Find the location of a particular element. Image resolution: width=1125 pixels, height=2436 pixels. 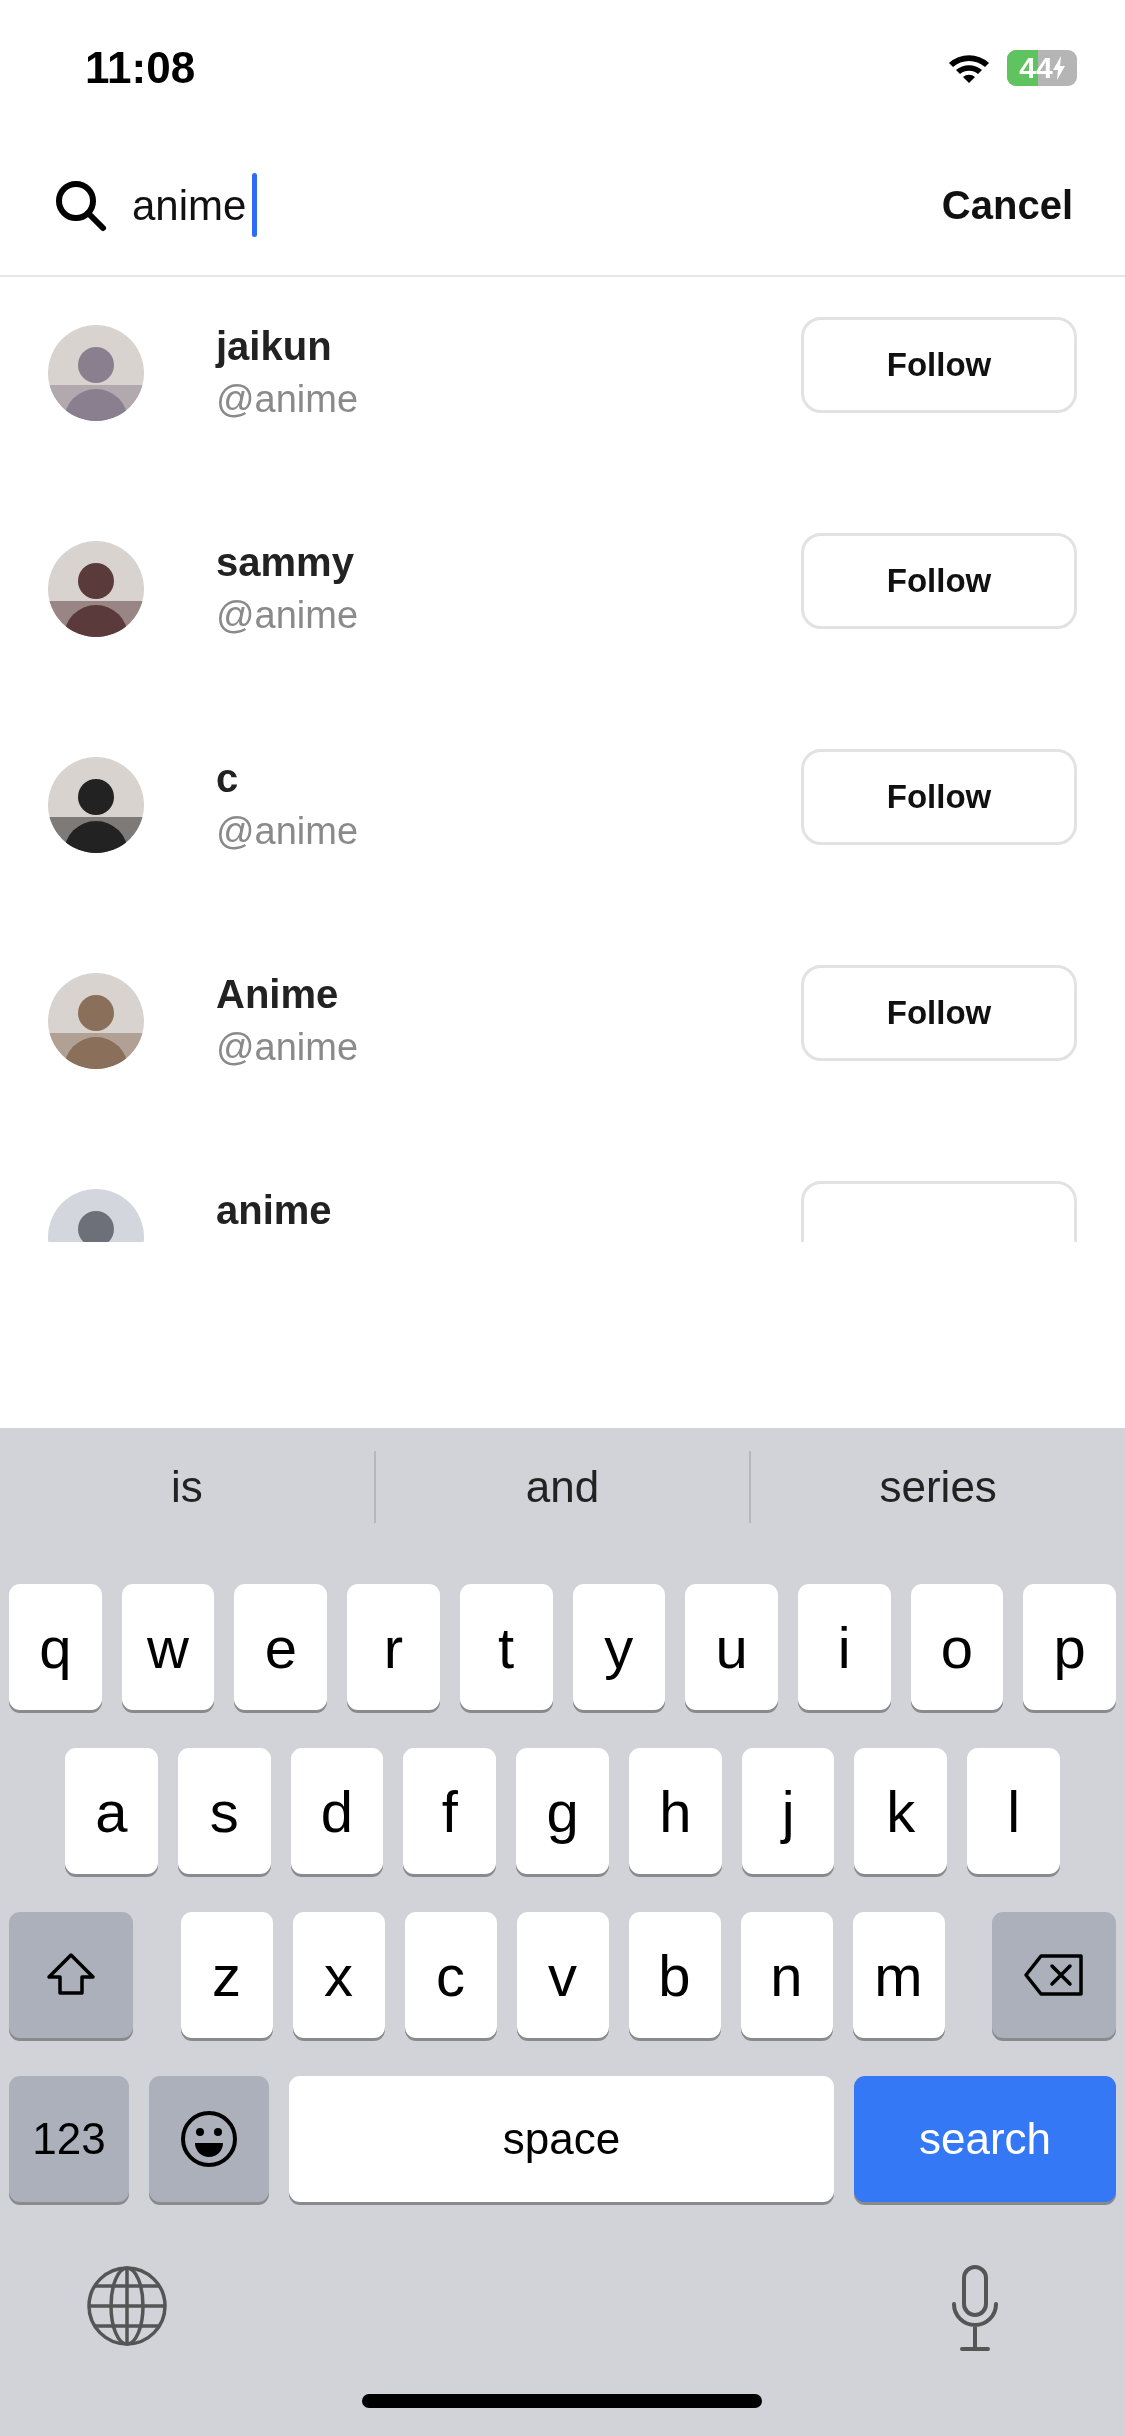

letter-key: o is located at coordinates (957, 1647).